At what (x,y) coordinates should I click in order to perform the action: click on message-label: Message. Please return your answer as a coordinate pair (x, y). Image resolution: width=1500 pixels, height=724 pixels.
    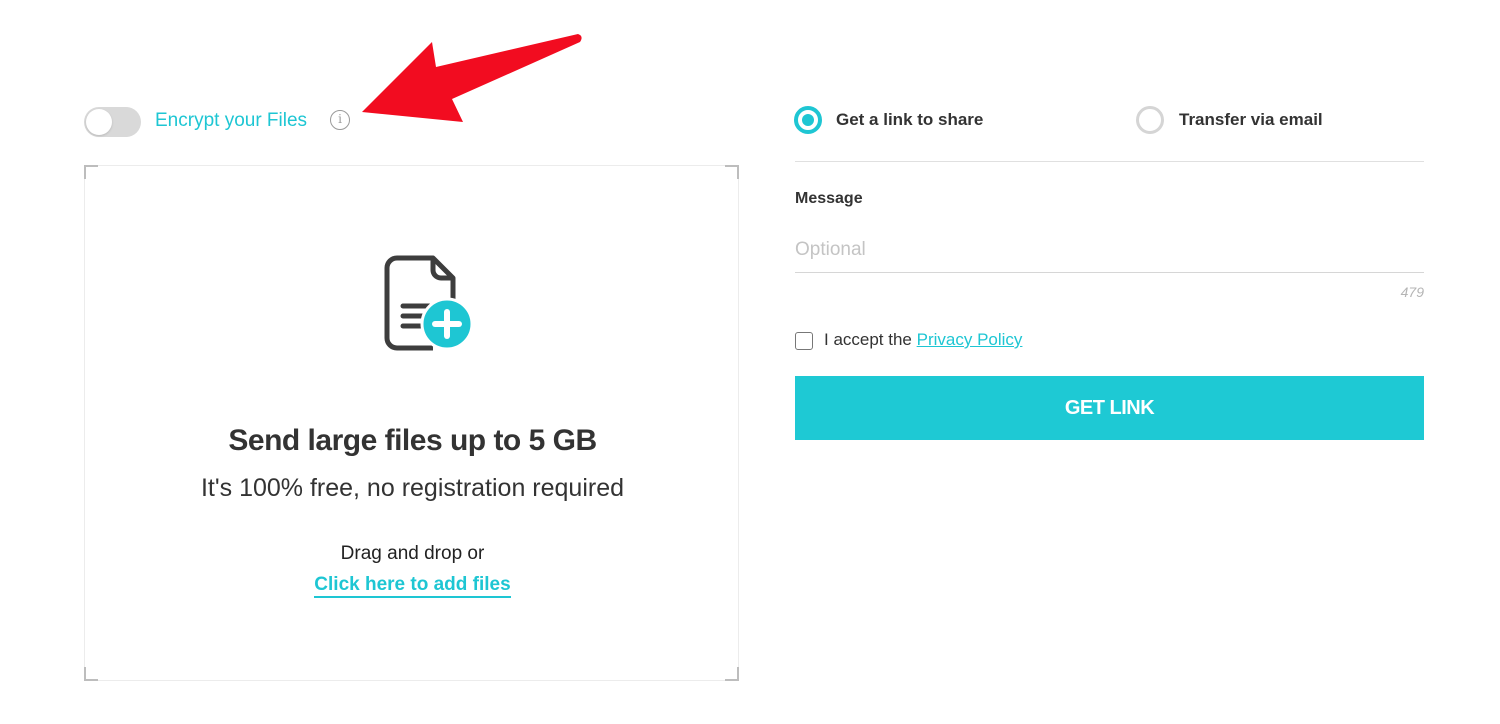
    Looking at the image, I should click on (829, 198).